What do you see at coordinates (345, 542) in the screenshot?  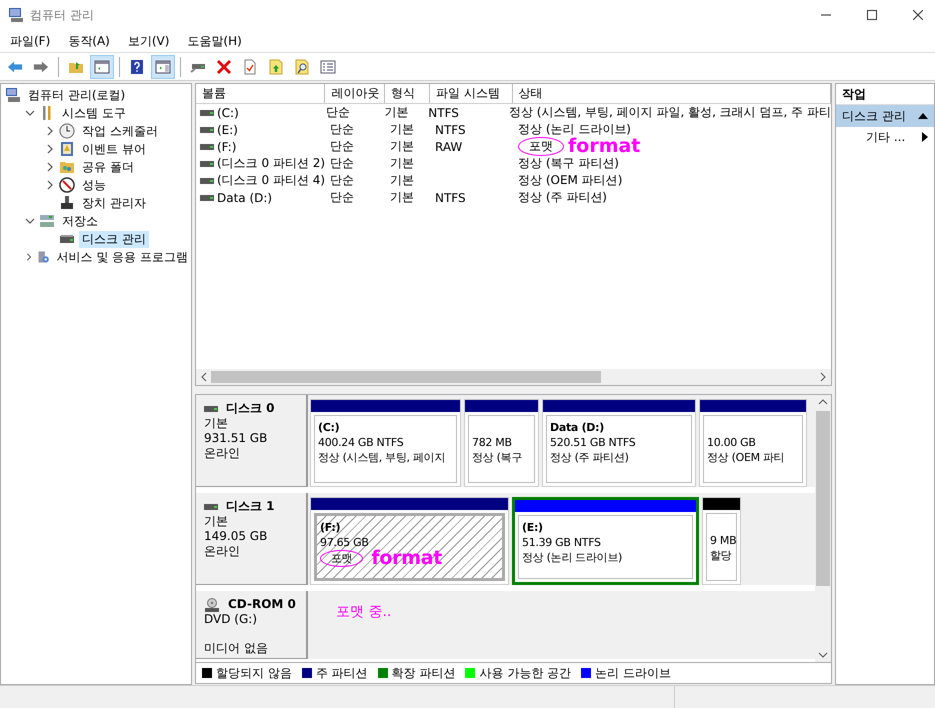 I see `partition-size: 97.65 GB` at bounding box center [345, 542].